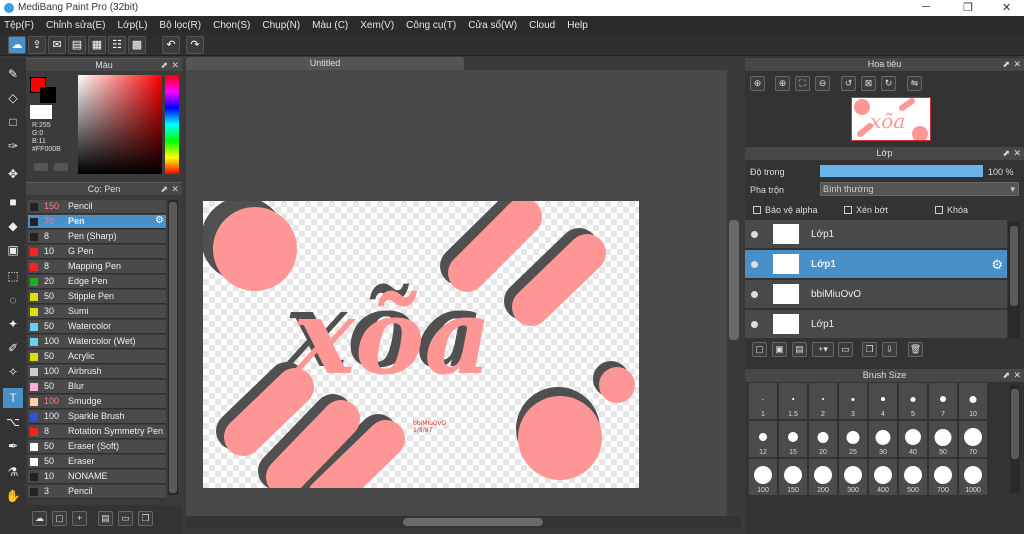 The image size is (1024, 534). Describe the element at coordinates (1015, 439) in the screenshot. I see `brush-size-scrollbar` at that location.